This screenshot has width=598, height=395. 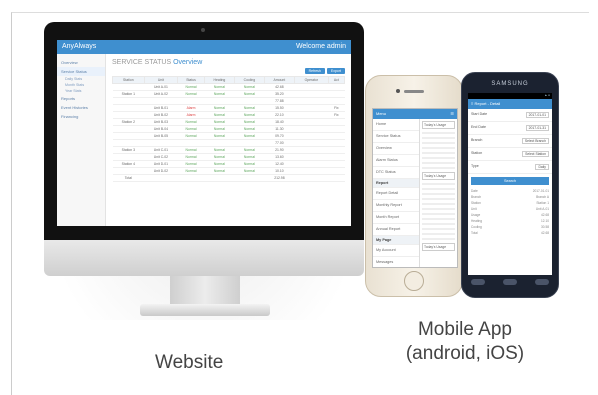 What do you see at coordinates (465, 353) in the screenshot?
I see `caption-mobile-line2: (android, iOS)` at bounding box center [465, 353].